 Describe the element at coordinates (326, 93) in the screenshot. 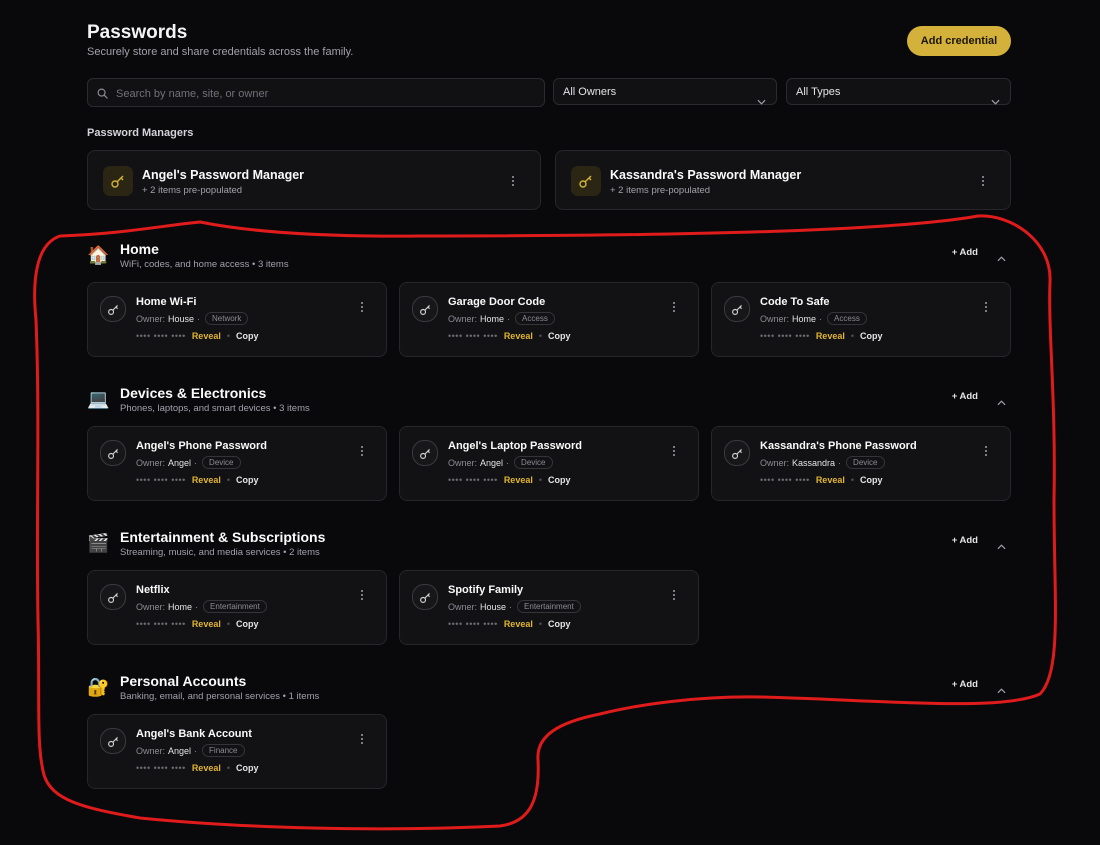

I see `search-input` at that location.